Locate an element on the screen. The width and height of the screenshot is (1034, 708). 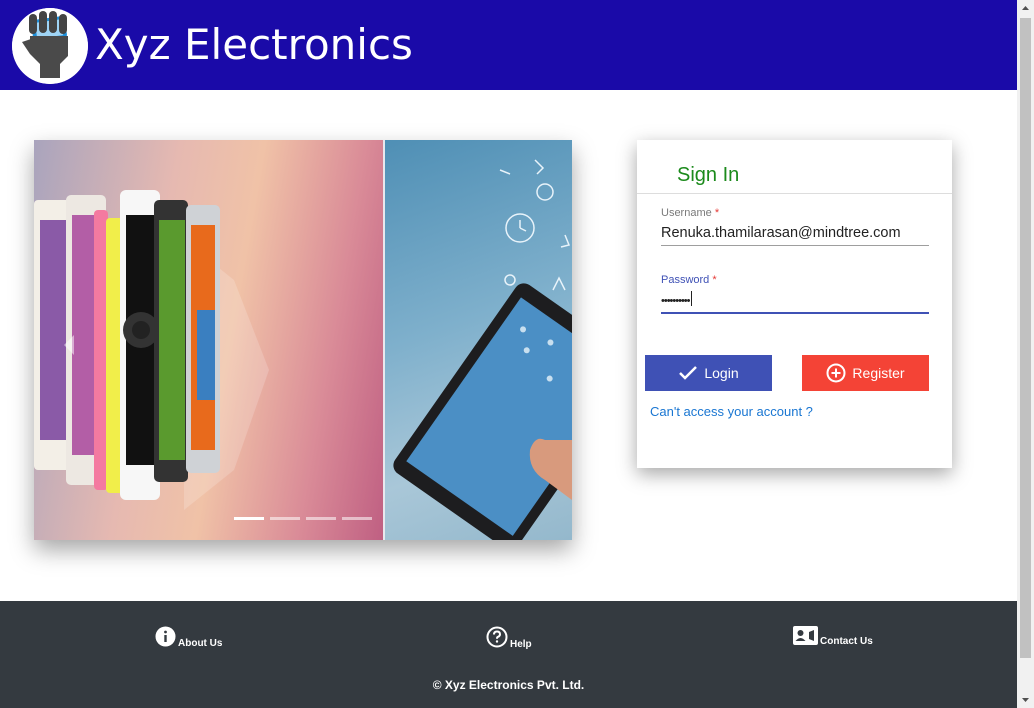
password-label: Password * is located at coordinates (689, 280).